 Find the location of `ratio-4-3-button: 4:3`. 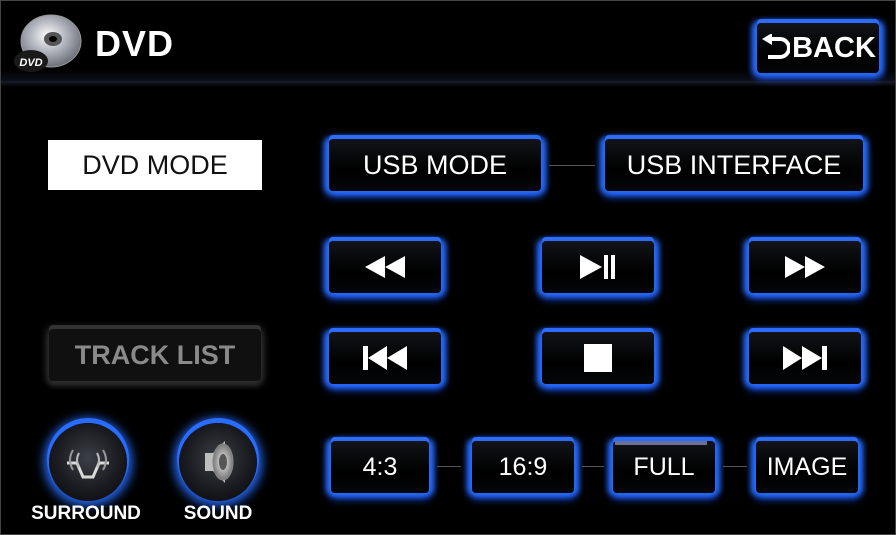

ratio-4-3-button: 4:3 is located at coordinates (380, 467).